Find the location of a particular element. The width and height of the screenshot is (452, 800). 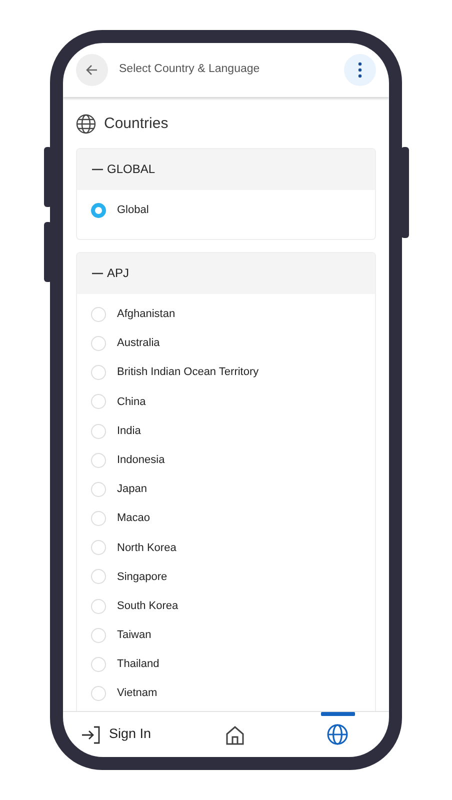

back-arrow-icon is located at coordinates (92, 70).